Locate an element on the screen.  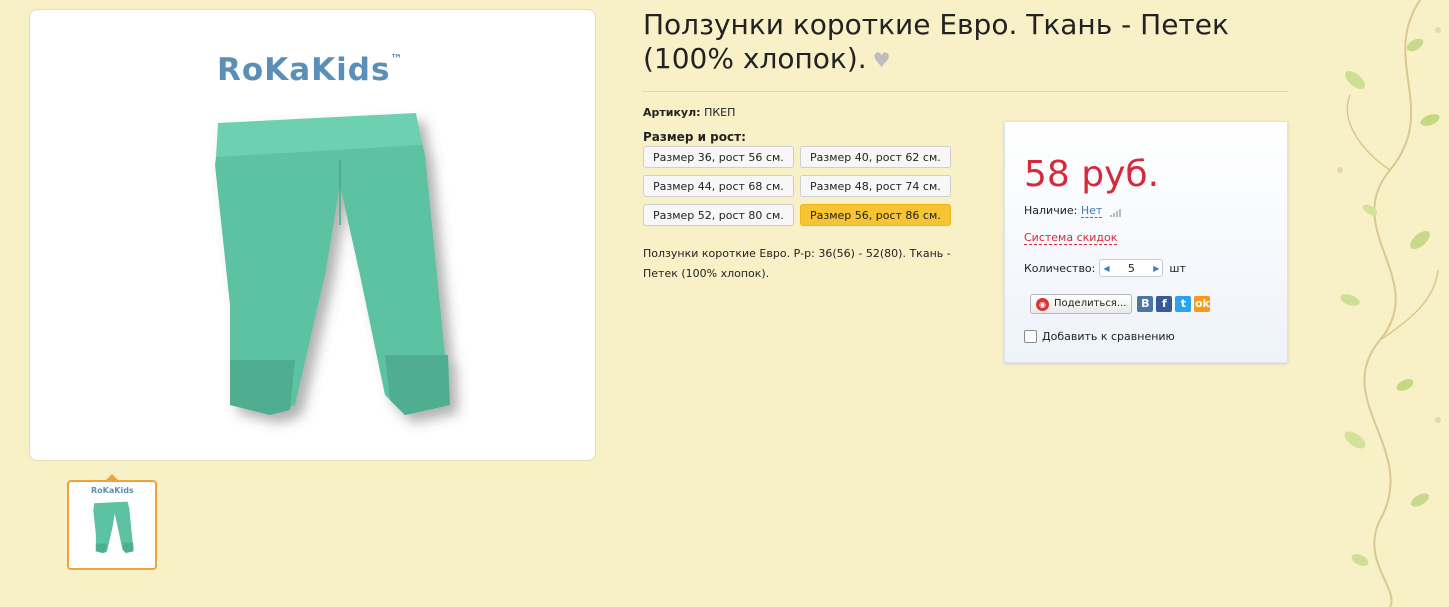
sku-value: ПКЕП is located at coordinates (720, 112).